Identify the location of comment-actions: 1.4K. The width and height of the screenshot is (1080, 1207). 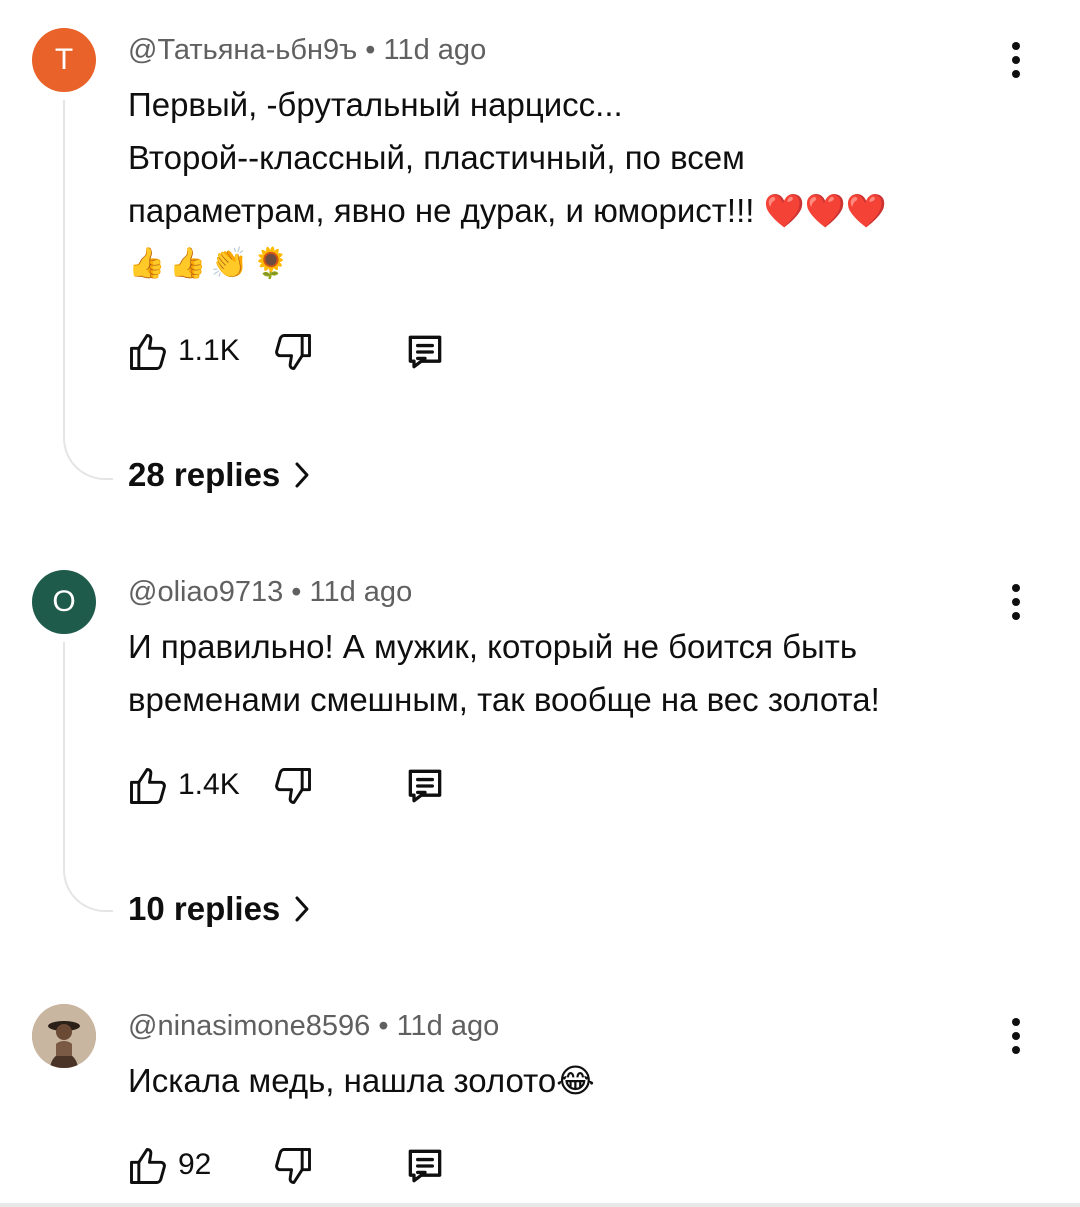
(296, 785).